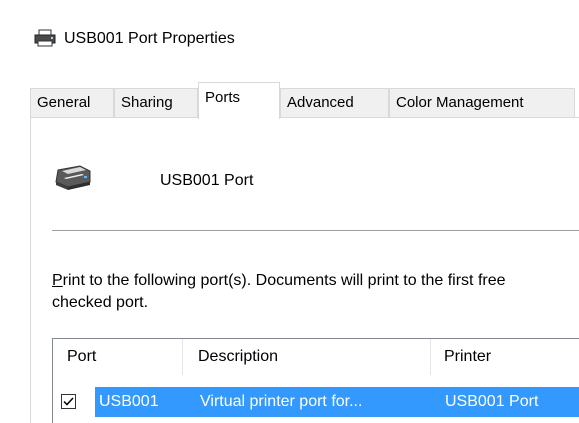 The height and width of the screenshot is (423, 579). Describe the element at coordinates (100, 302) in the screenshot. I see `instructions-line-2: checked port.` at that location.